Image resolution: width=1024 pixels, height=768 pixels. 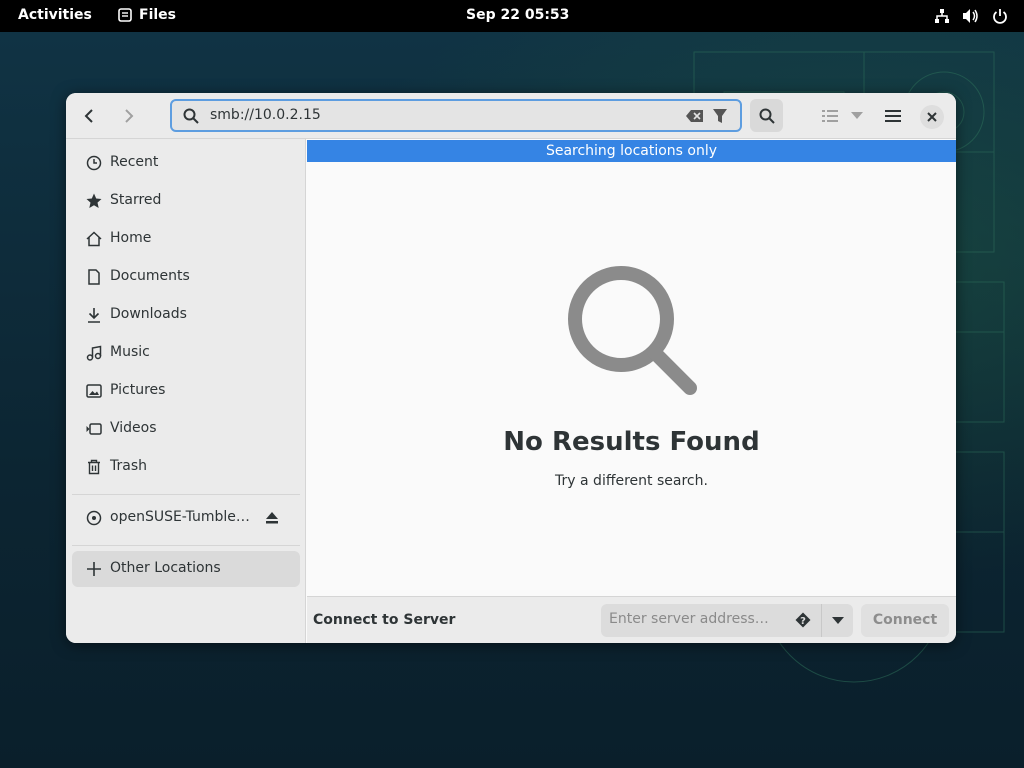 What do you see at coordinates (631, 151) in the screenshot?
I see `search-scope-banner: Searching locations only` at bounding box center [631, 151].